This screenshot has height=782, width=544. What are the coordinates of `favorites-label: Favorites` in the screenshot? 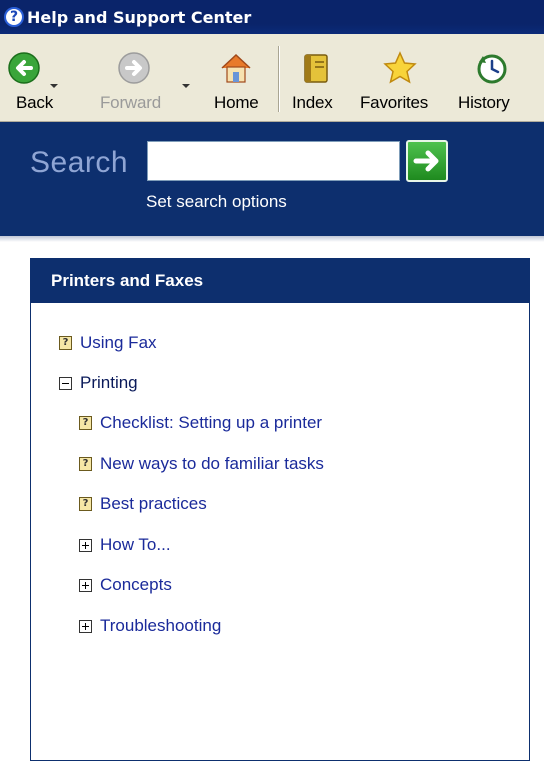 It's located at (394, 102).